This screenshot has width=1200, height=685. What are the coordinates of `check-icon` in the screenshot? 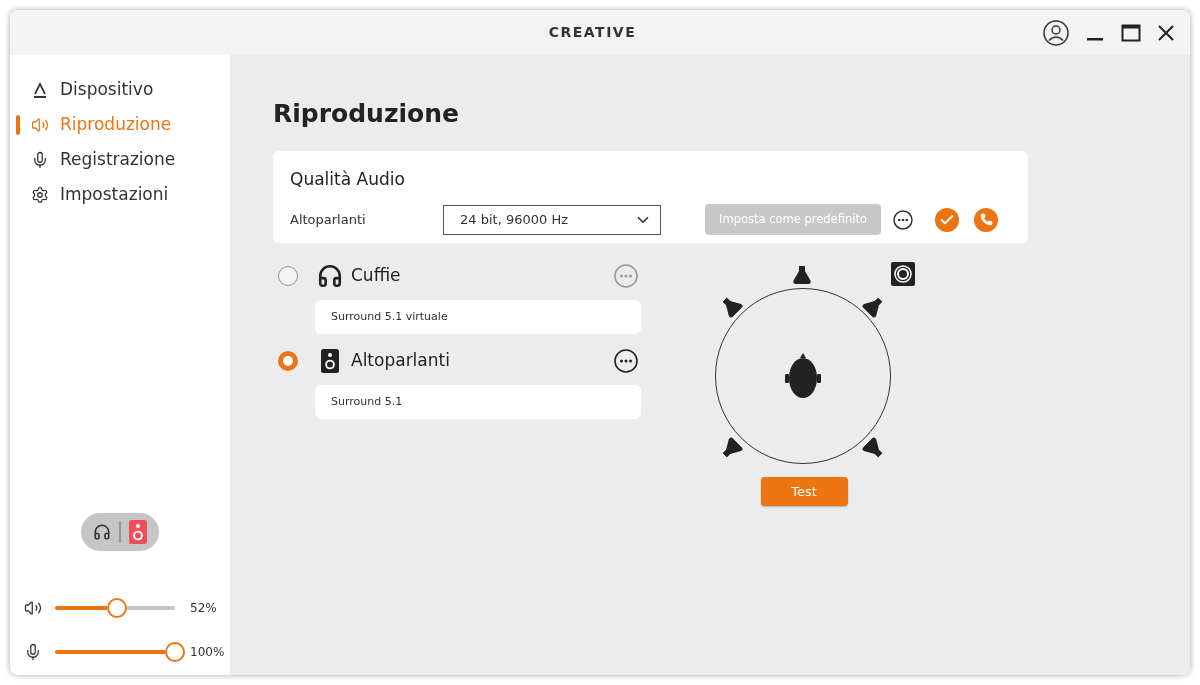 It's located at (947, 219).